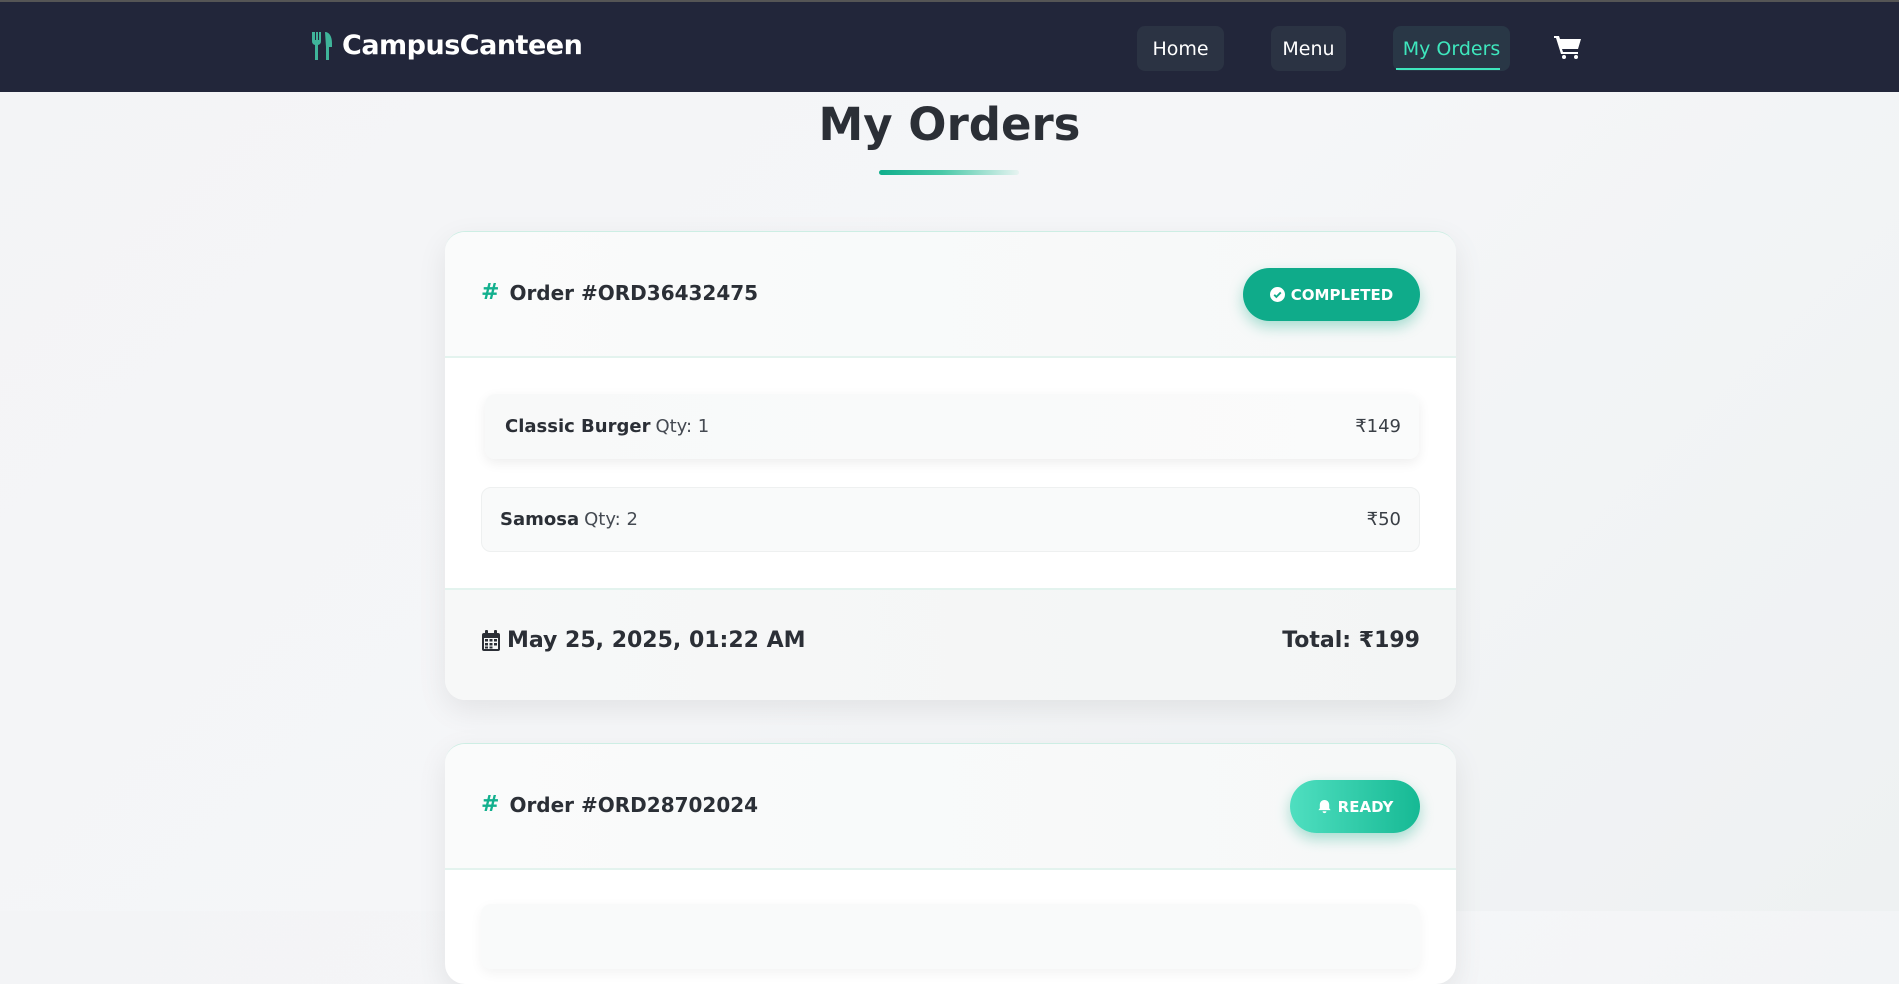 Image resolution: width=1899 pixels, height=984 pixels. Describe the element at coordinates (1277, 294) in the screenshot. I see `check-circle-icon` at that location.